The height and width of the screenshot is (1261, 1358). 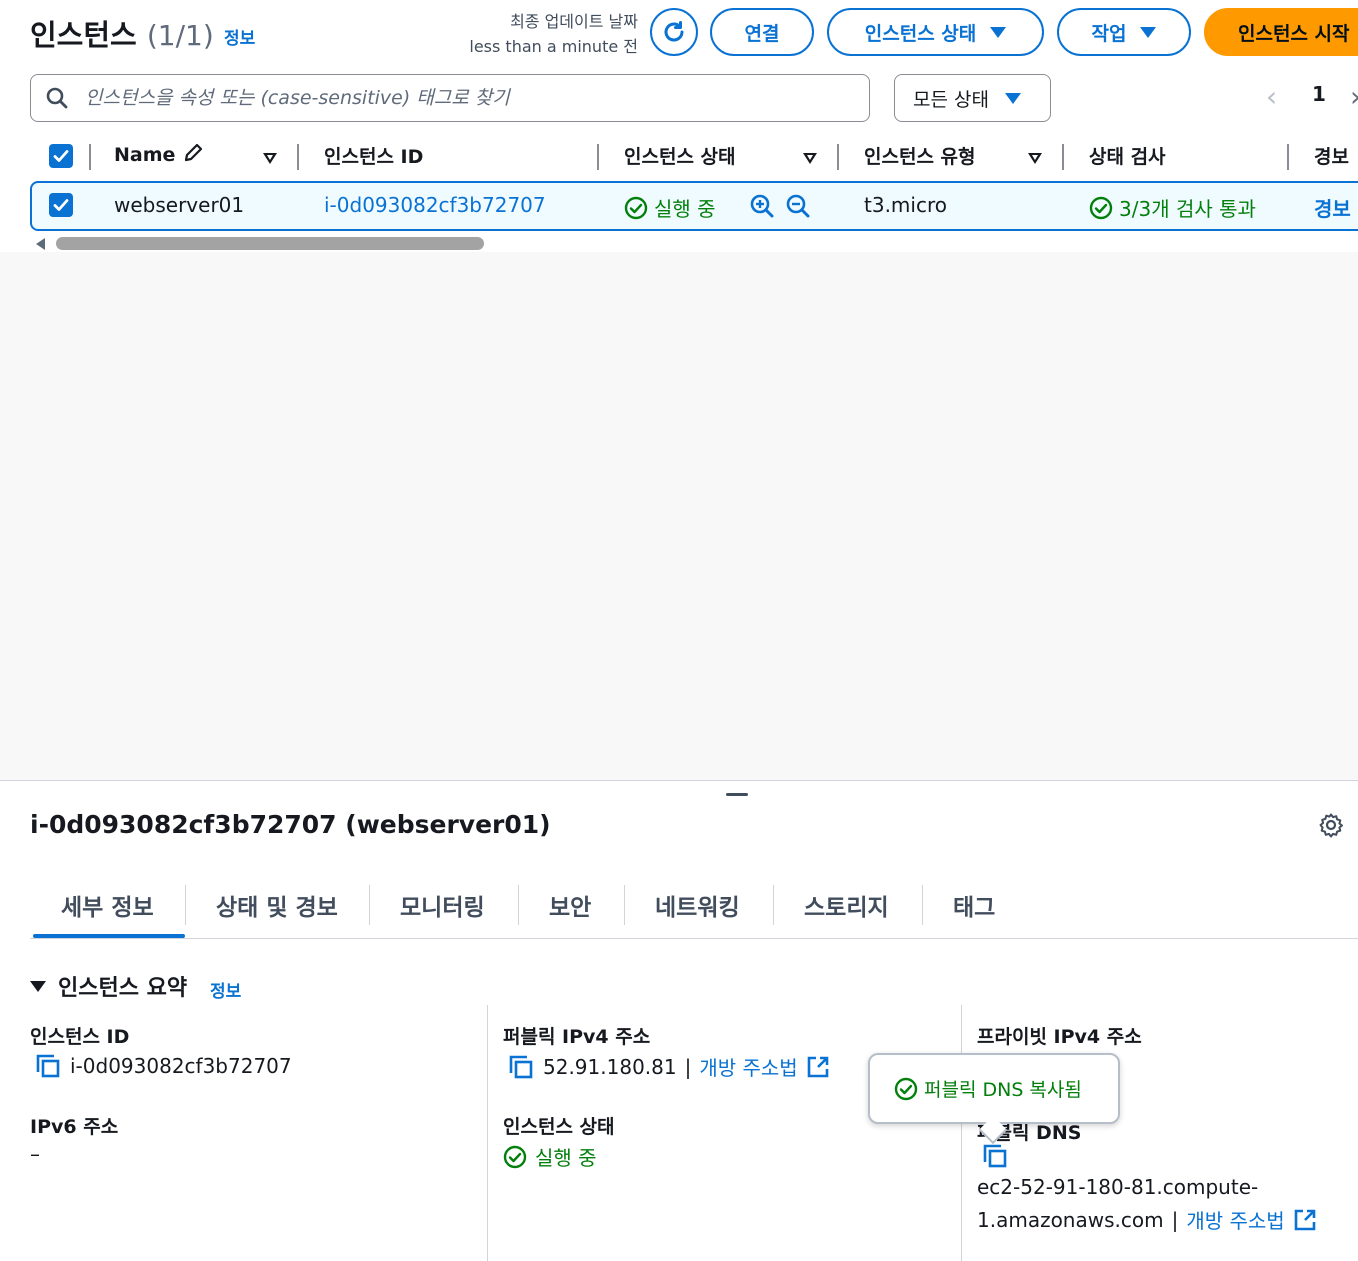 I want to click on gear-icon, so click(x=1331, y=825).